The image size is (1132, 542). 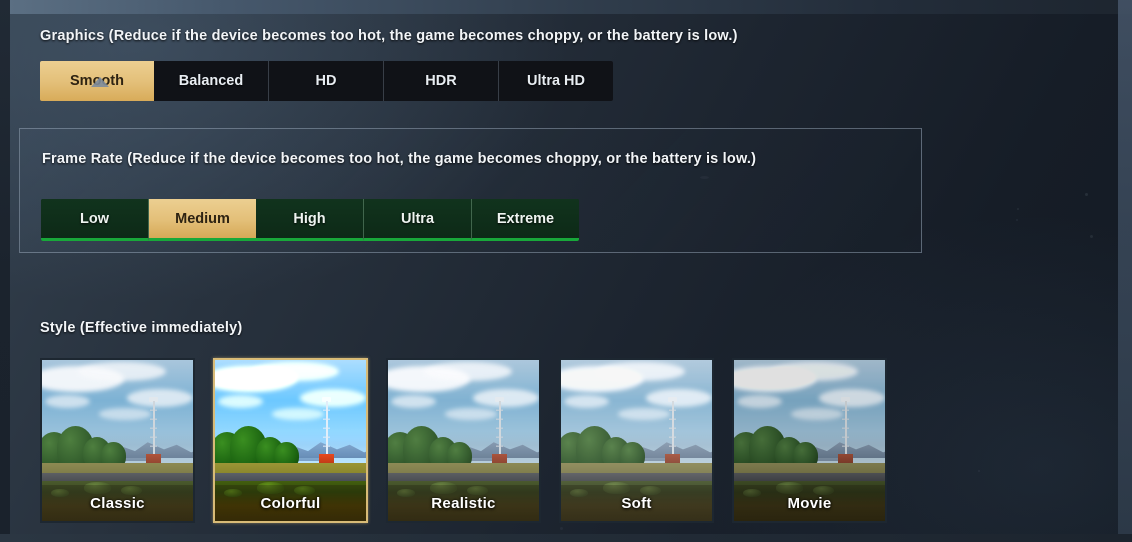 I want to click on bottom-edge-strip, so click(x=566, y=538).